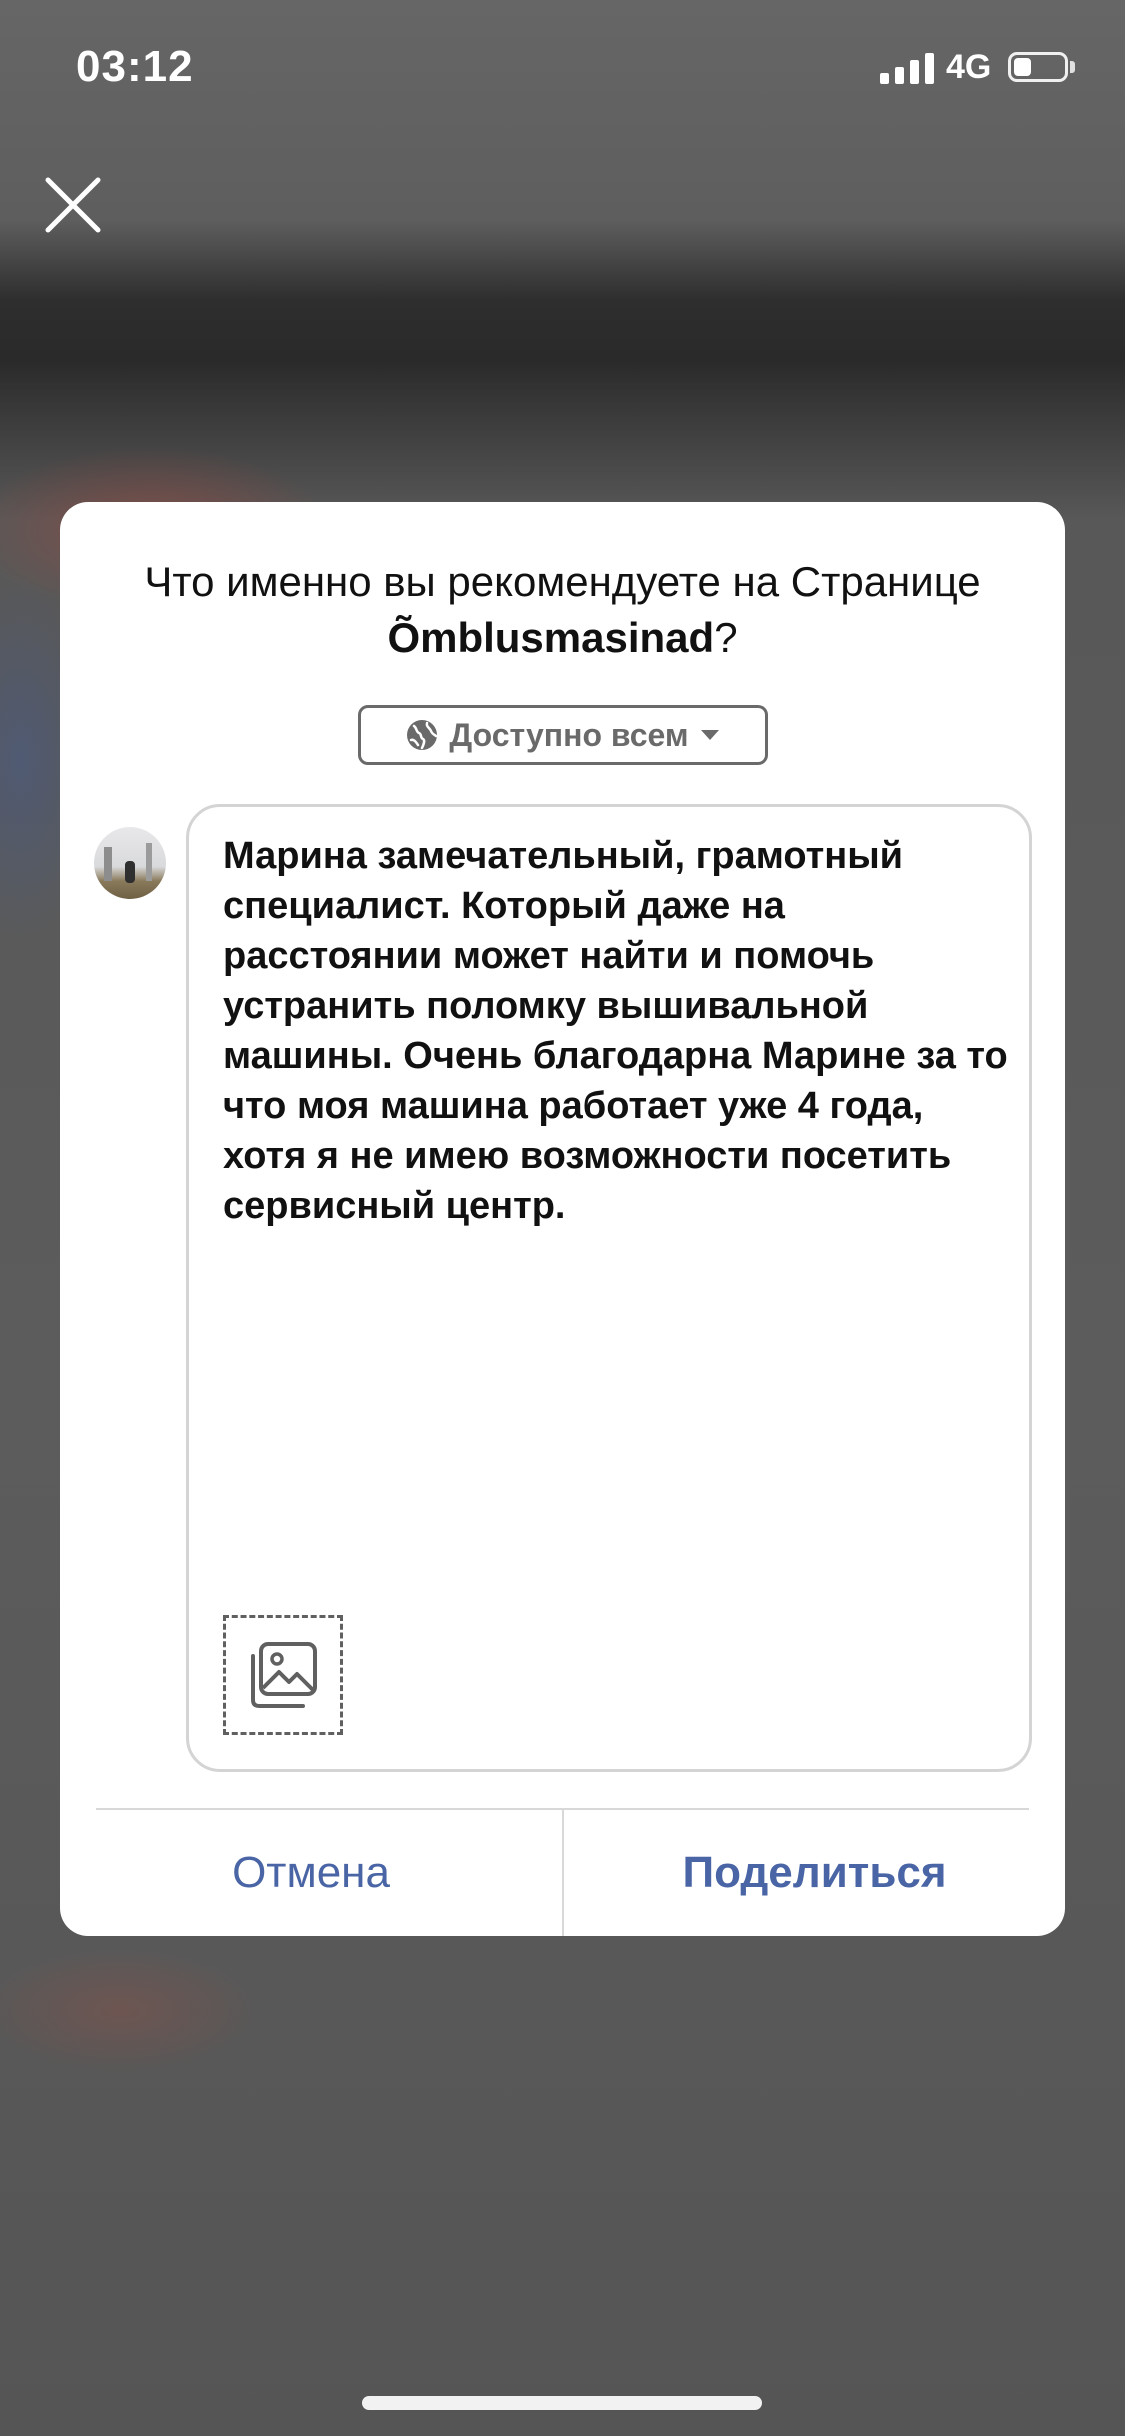 The height and width of the screenshot is (2436, 1125). What do you see at coordinates (969, 67) in the screenshot?
I see `network-type: 4G` at bounding box center [969, 67].